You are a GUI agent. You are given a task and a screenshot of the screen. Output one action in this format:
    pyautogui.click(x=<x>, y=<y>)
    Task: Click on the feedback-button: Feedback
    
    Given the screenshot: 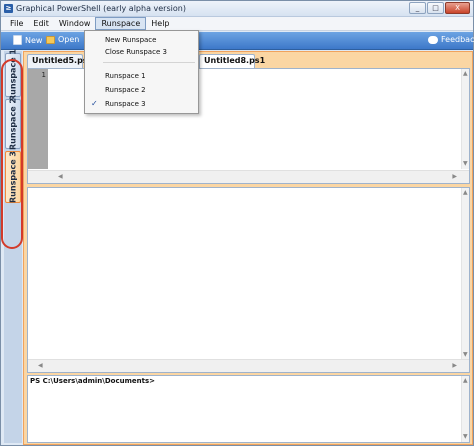 What is the action you would take?
    pyautogui.click(x=451, y=39)
    